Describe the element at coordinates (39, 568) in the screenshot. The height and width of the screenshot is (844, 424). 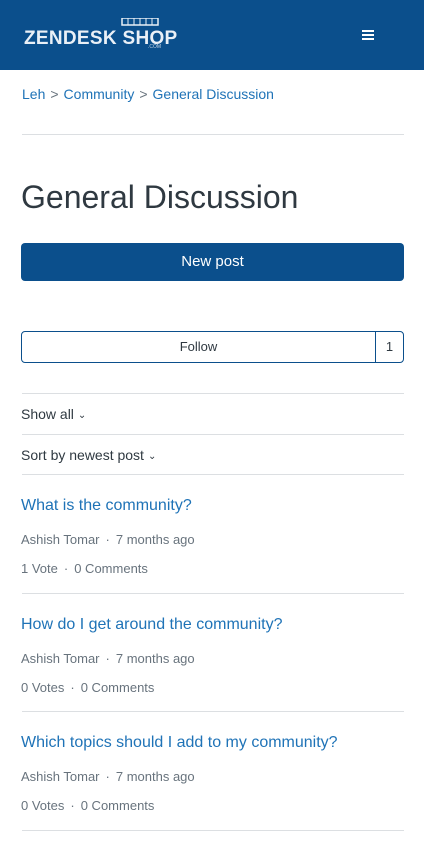
I see `post-votes: 1 Vote` at that location.